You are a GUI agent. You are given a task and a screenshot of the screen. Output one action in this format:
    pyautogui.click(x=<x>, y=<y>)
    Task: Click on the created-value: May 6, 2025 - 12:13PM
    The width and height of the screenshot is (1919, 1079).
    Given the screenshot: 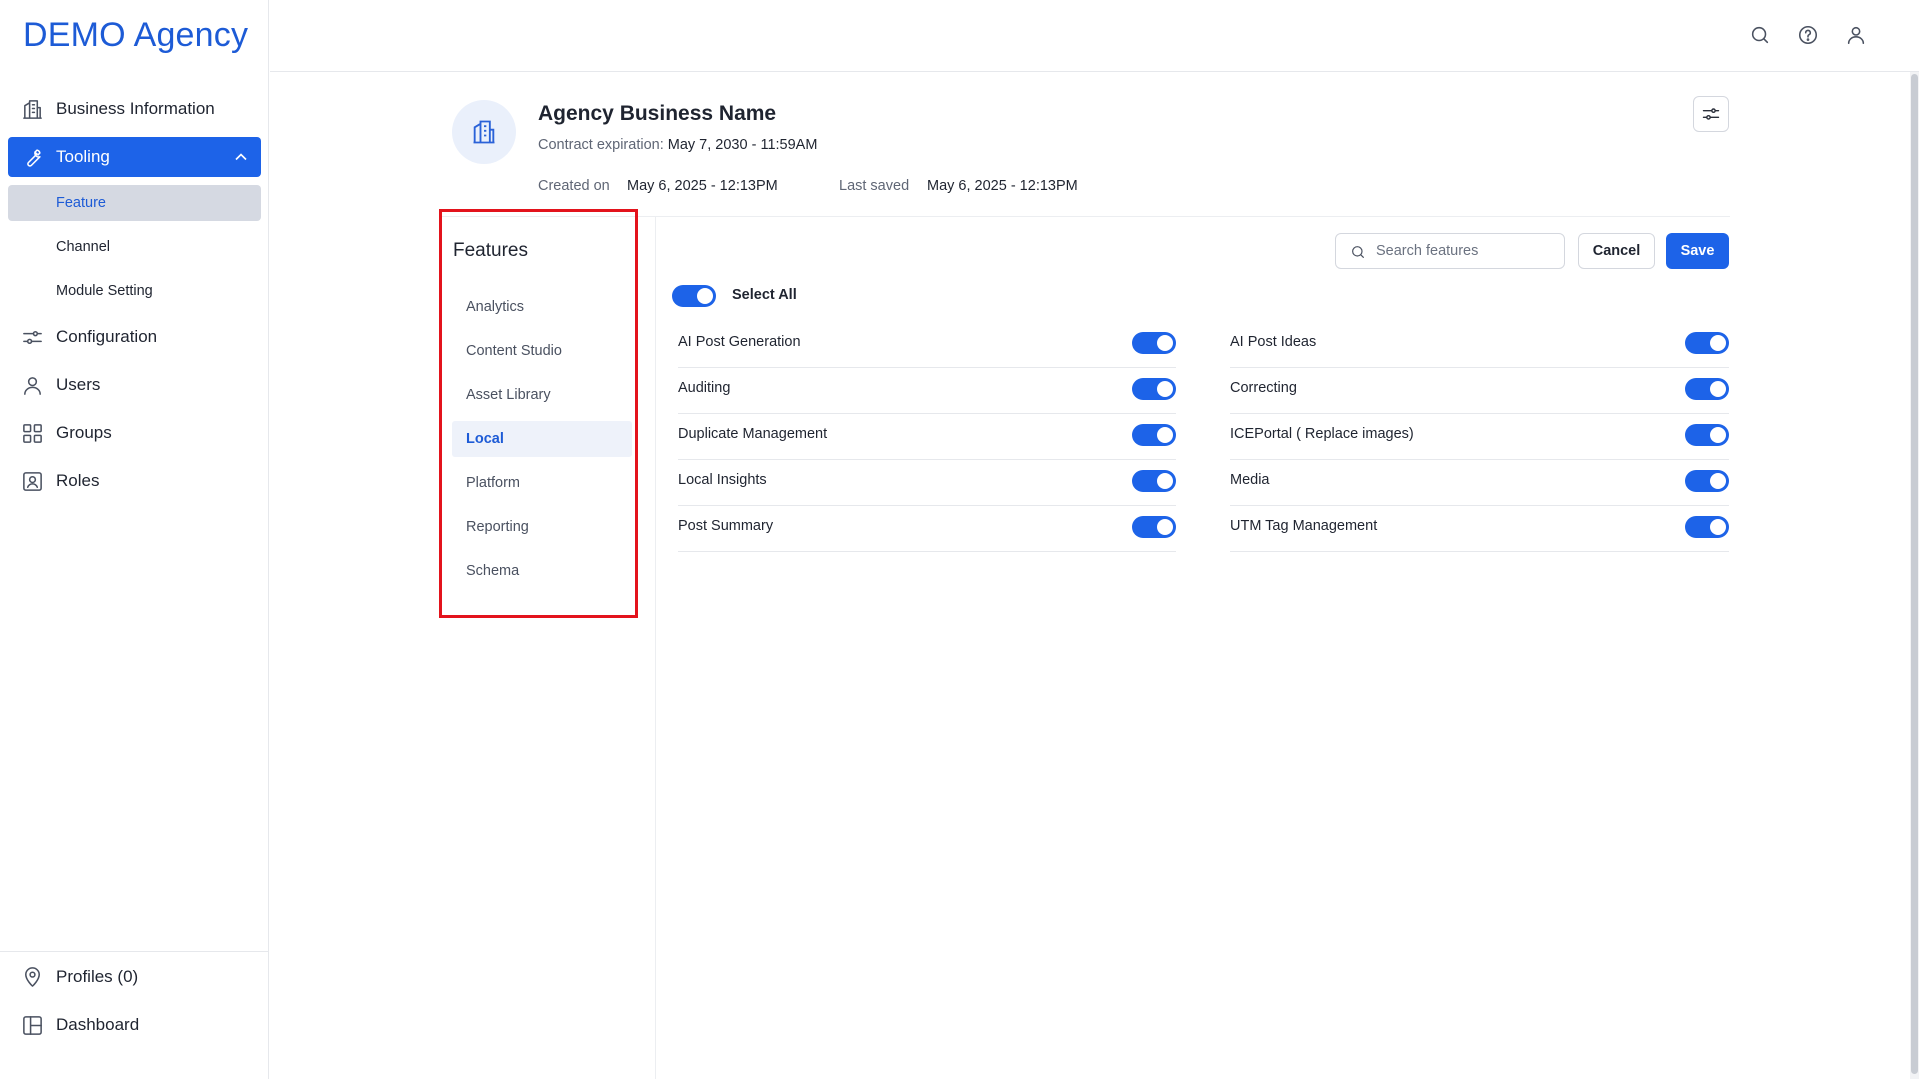 What is the action you would take?
    pyautogui.click(x=702, y=186)
    